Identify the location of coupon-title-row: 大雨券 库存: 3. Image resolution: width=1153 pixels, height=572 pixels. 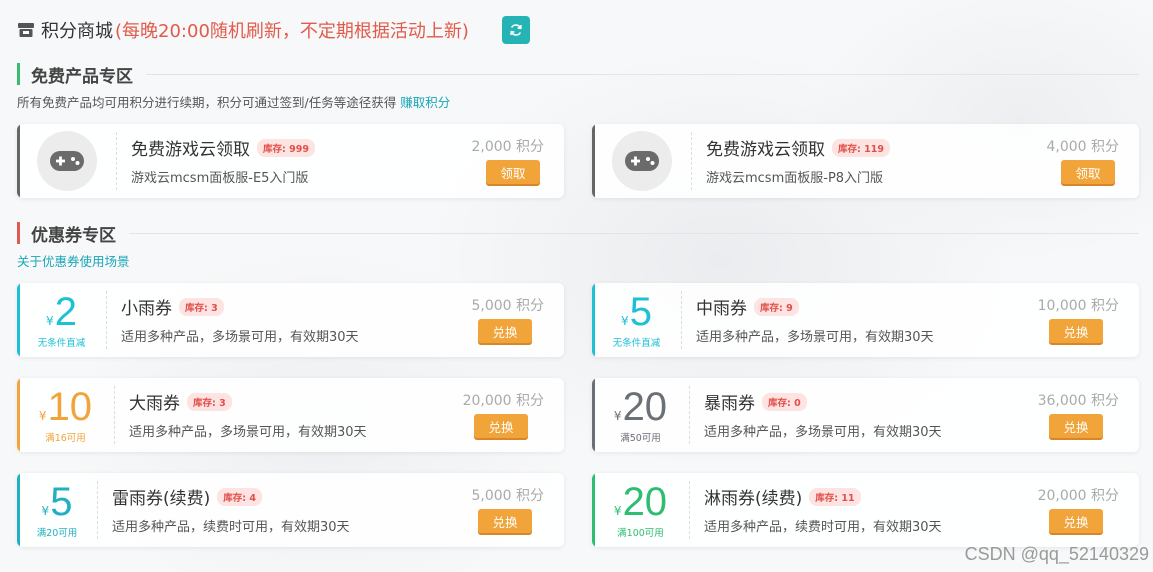
(248, 401).